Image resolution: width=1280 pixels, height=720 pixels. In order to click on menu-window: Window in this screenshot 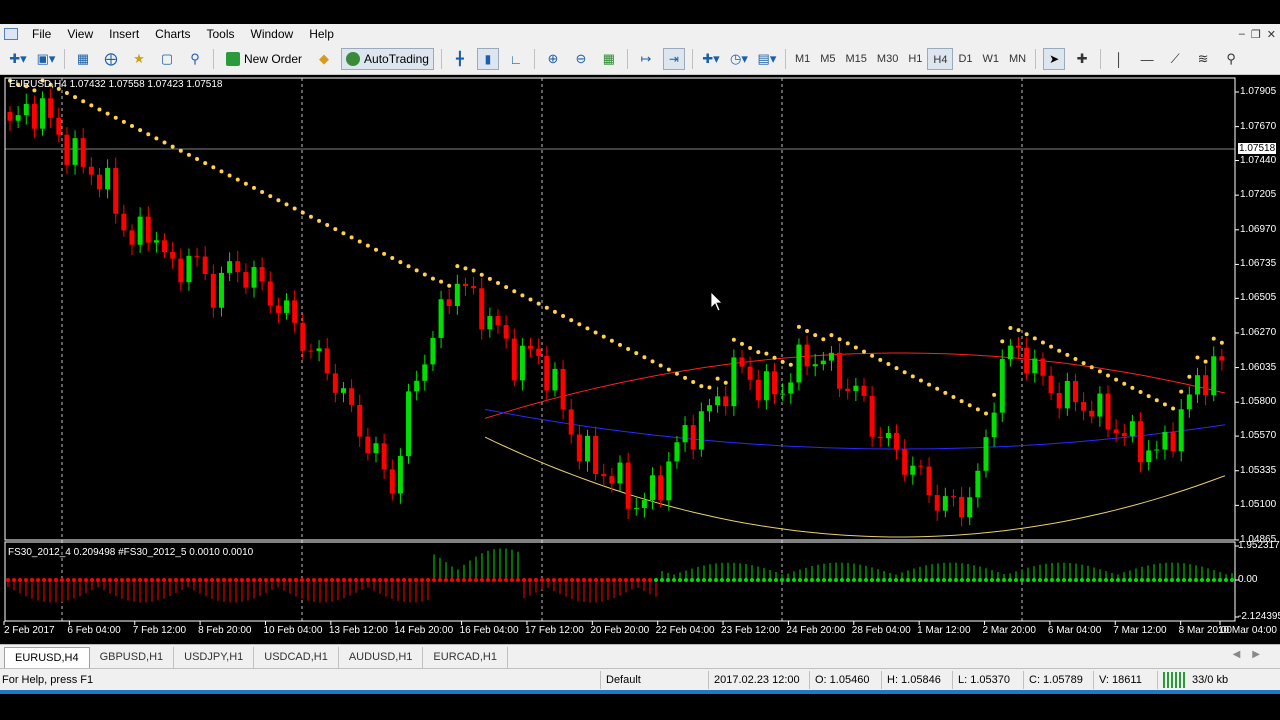, I will do `click(272, 34)`.